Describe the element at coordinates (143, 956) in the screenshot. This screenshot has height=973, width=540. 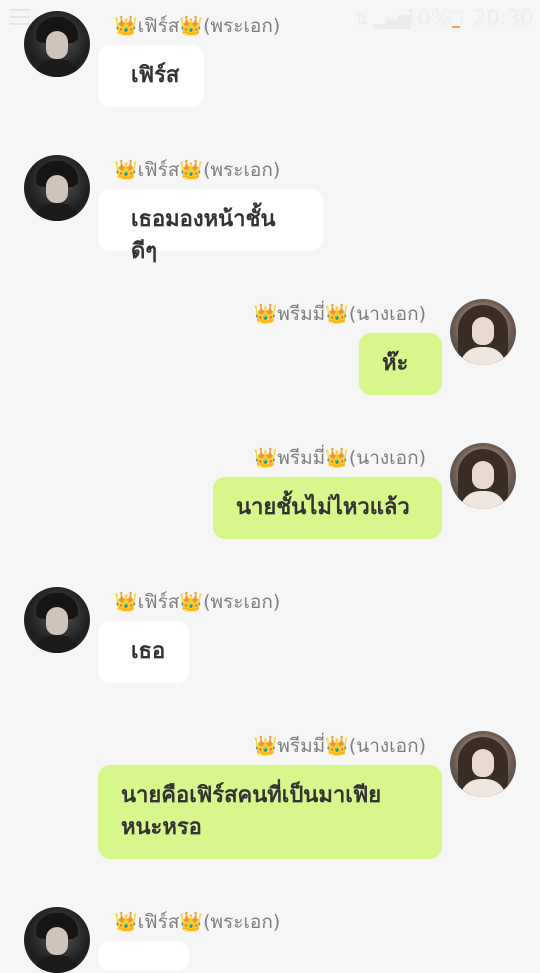
I see `message-bubble` at that location.